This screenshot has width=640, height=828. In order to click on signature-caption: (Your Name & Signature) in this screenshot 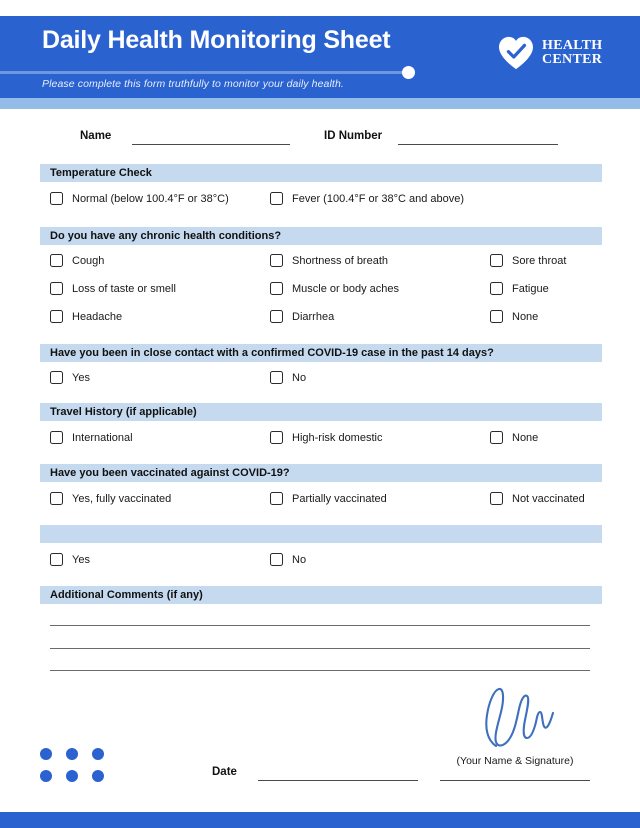, I will do `click(515, 761)`.